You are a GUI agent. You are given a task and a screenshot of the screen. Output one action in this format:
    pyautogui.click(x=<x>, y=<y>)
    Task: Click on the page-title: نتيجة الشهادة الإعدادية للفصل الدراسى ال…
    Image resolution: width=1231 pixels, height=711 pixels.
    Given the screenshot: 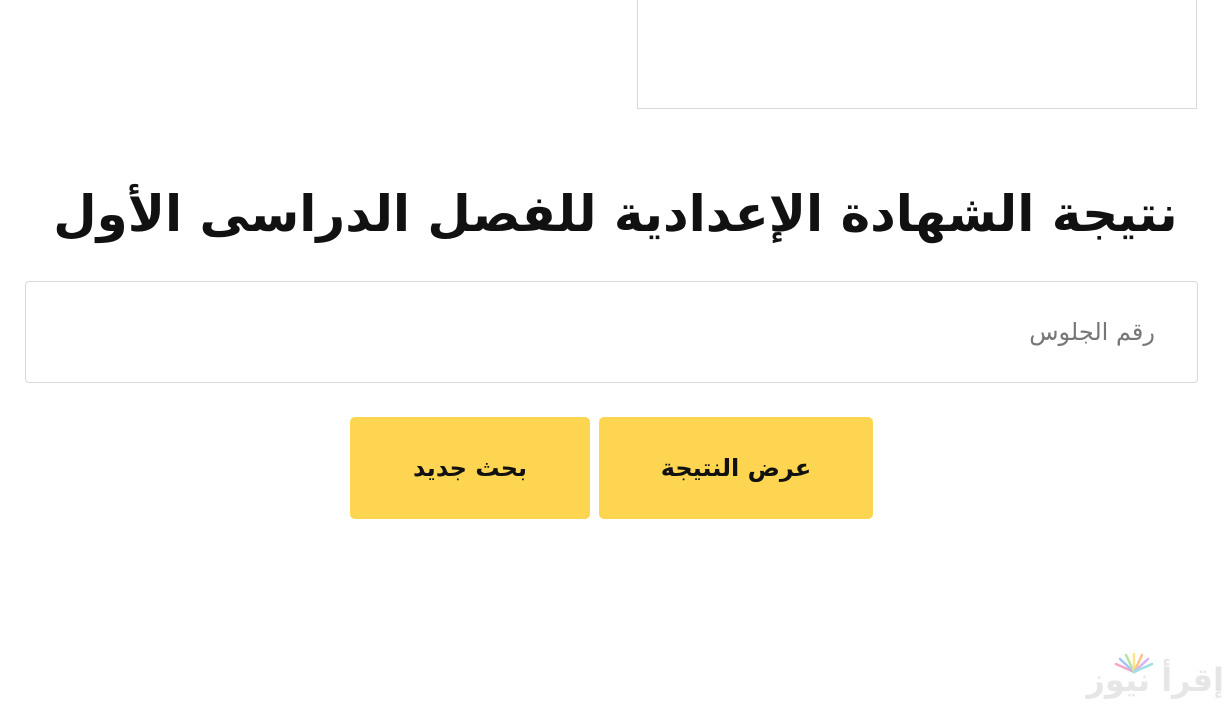 What is the action you would take?
    pyautogui.click(x=615, y=214)
    